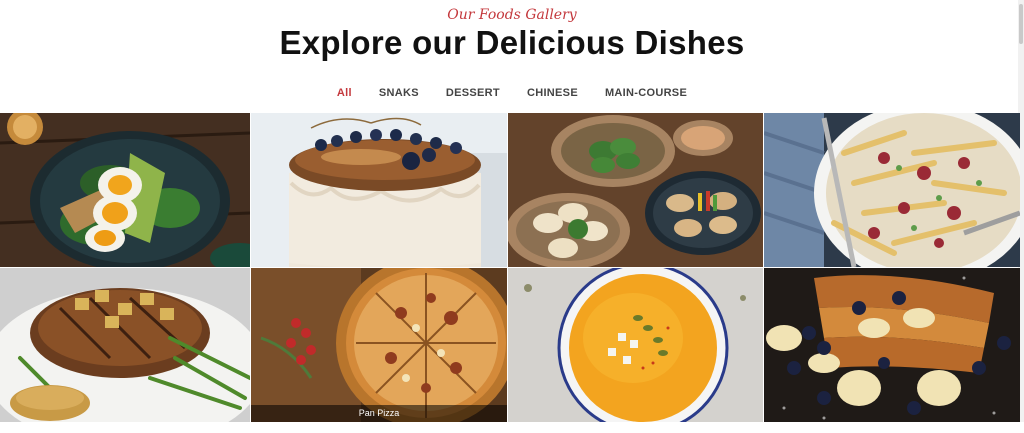 The width and height of the screenshot is (1024, 433). What do you see at coordinates (512, 94) in the screenshot?
I see `category-filter-bar: All SNAKS DESSERT CHINESE MAIN-COURSE` at bounding box center [512, 94].